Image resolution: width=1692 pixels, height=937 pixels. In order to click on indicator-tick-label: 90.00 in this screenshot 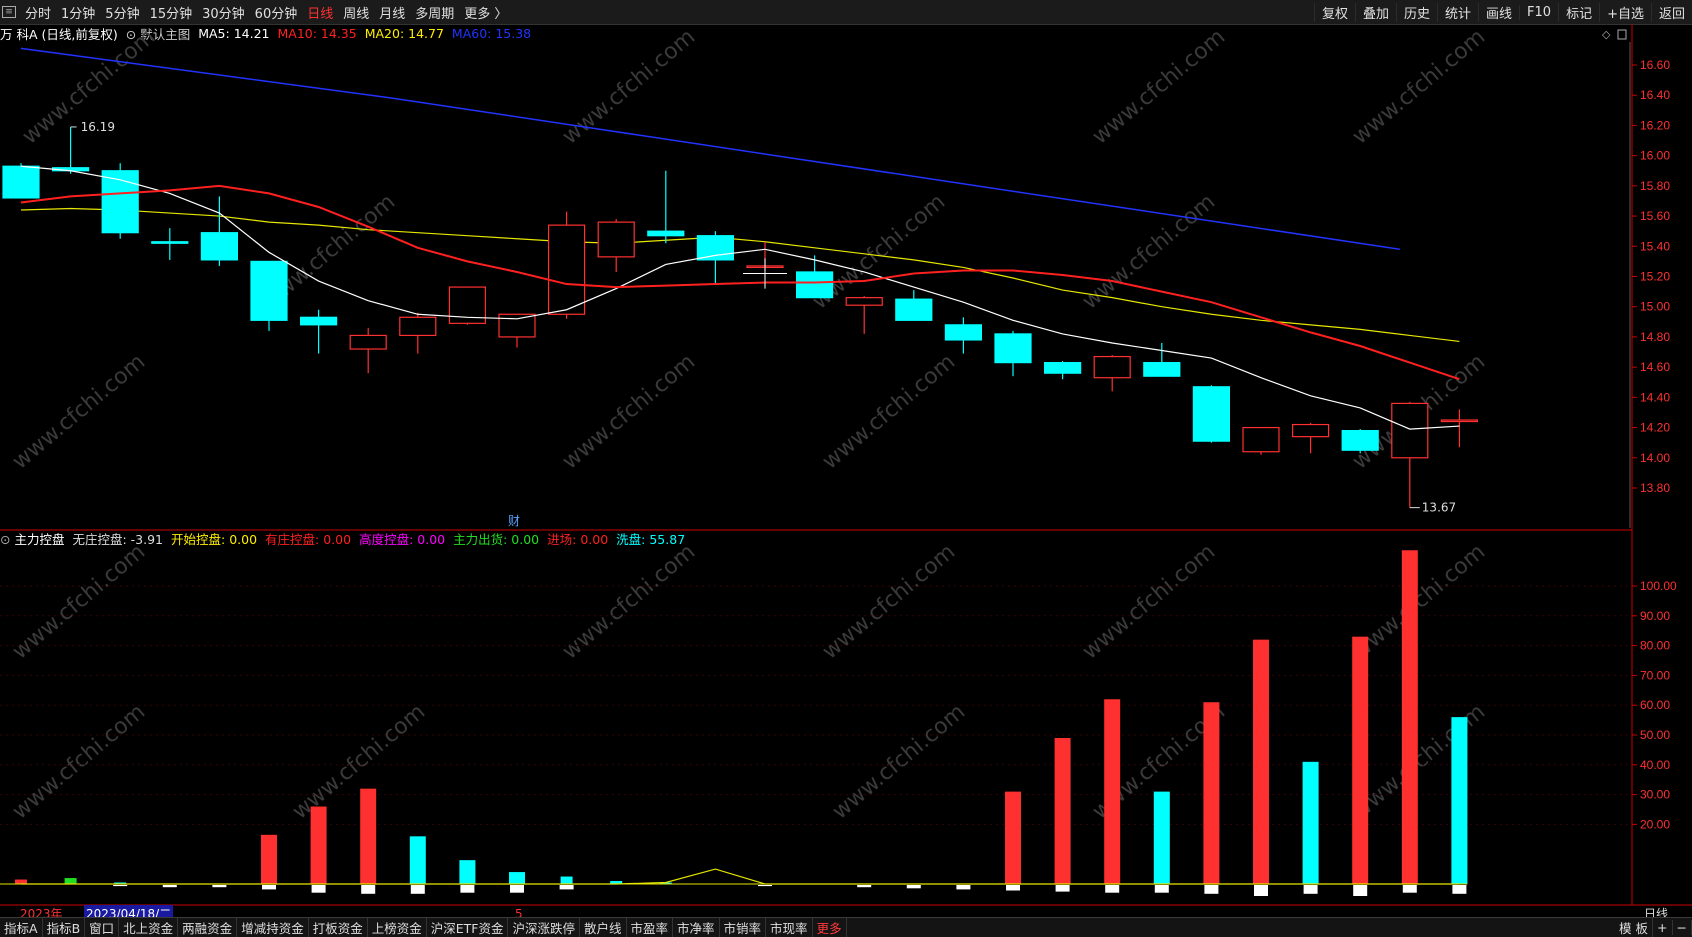, I will do `click(1655, 616)`.